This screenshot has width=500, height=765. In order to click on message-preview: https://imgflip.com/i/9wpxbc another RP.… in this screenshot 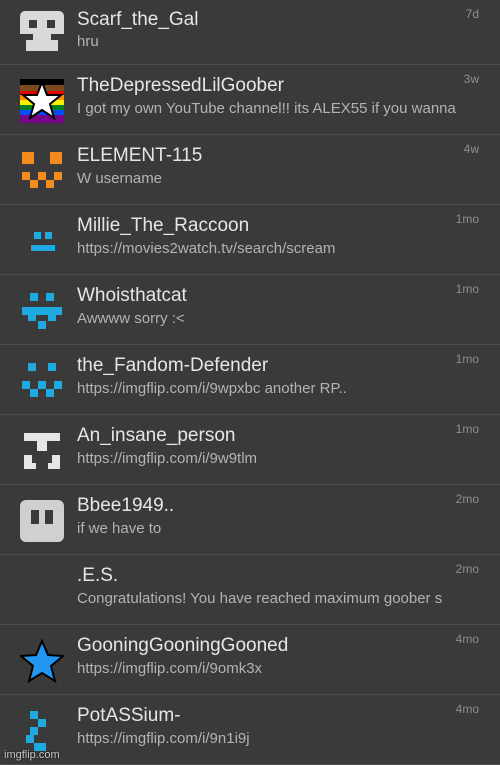, I will do `click(212, 388)`.